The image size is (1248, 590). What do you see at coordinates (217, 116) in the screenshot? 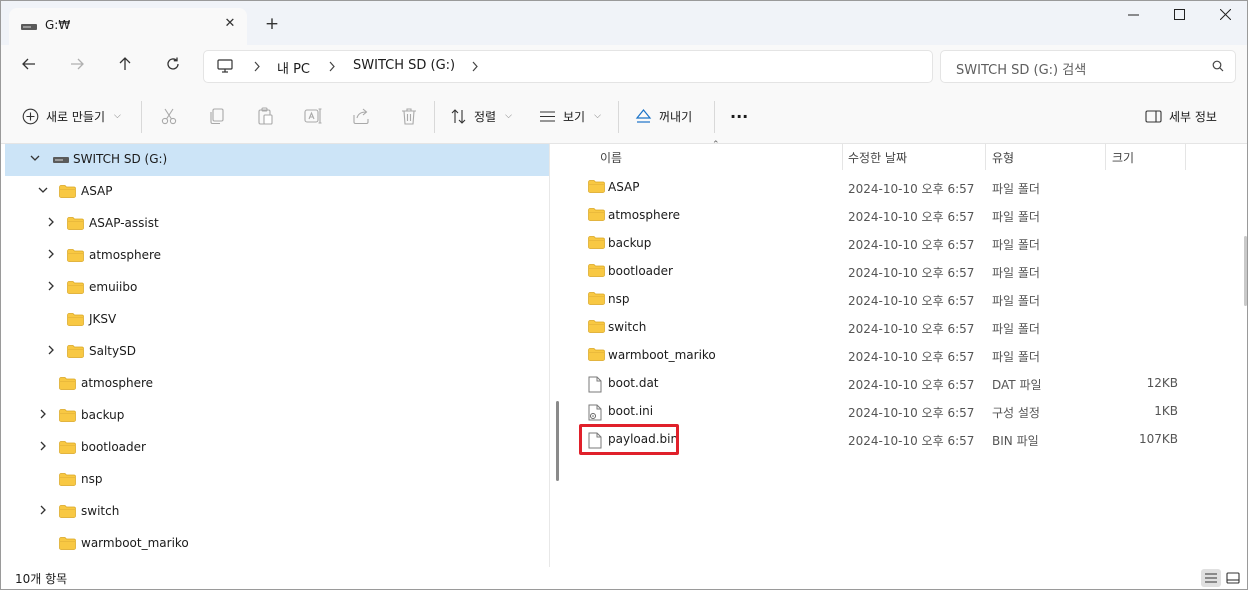
I see `copy-icon` at bounding box center [217, 116].